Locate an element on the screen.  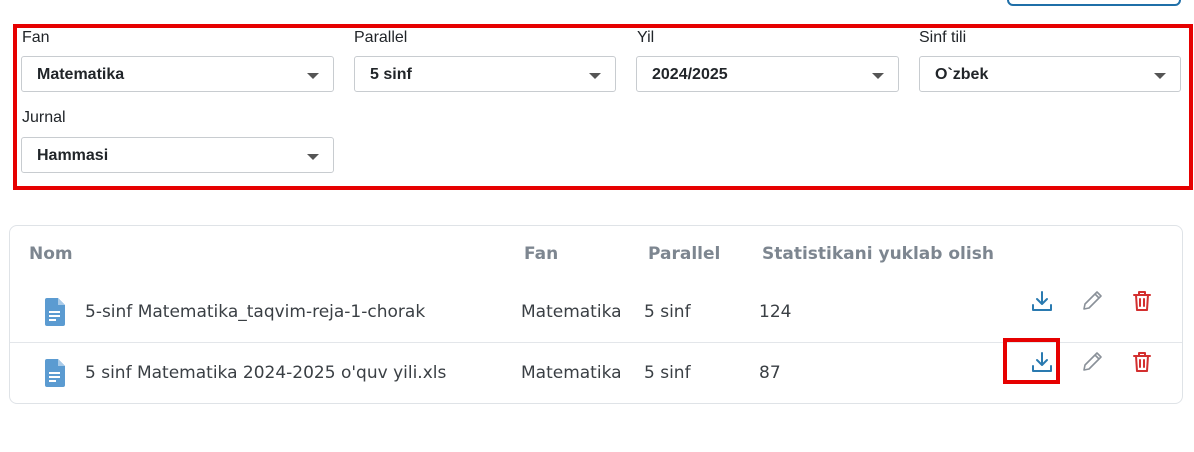
yil-label: Yil is located at coordinates (646, 37).